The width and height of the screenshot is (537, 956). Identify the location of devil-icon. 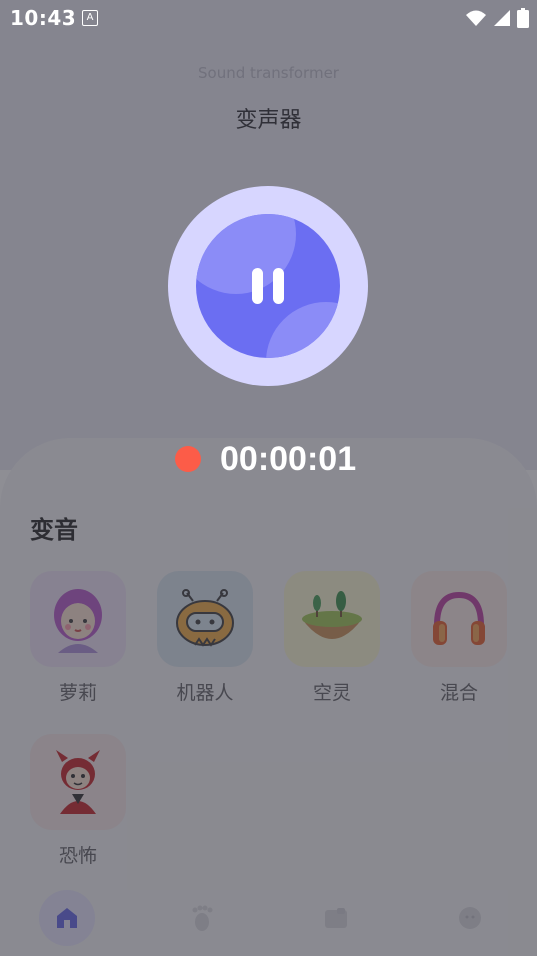
(78, 782).